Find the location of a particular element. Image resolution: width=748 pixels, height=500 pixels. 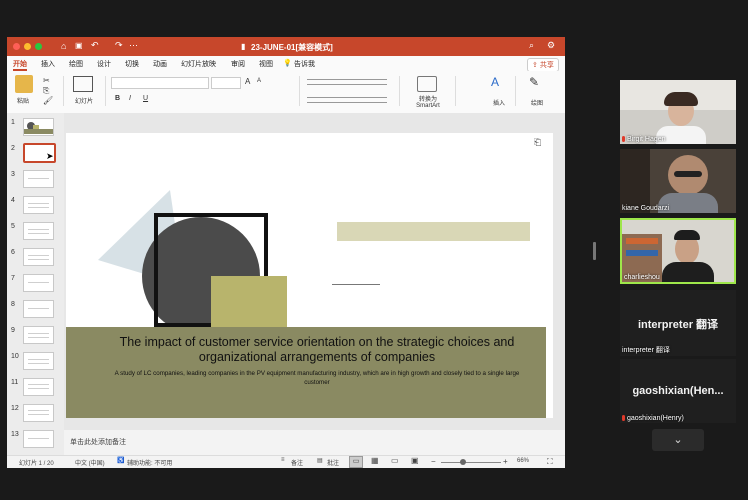

more-icon: ⋯ is located at coordinates (133, 45).